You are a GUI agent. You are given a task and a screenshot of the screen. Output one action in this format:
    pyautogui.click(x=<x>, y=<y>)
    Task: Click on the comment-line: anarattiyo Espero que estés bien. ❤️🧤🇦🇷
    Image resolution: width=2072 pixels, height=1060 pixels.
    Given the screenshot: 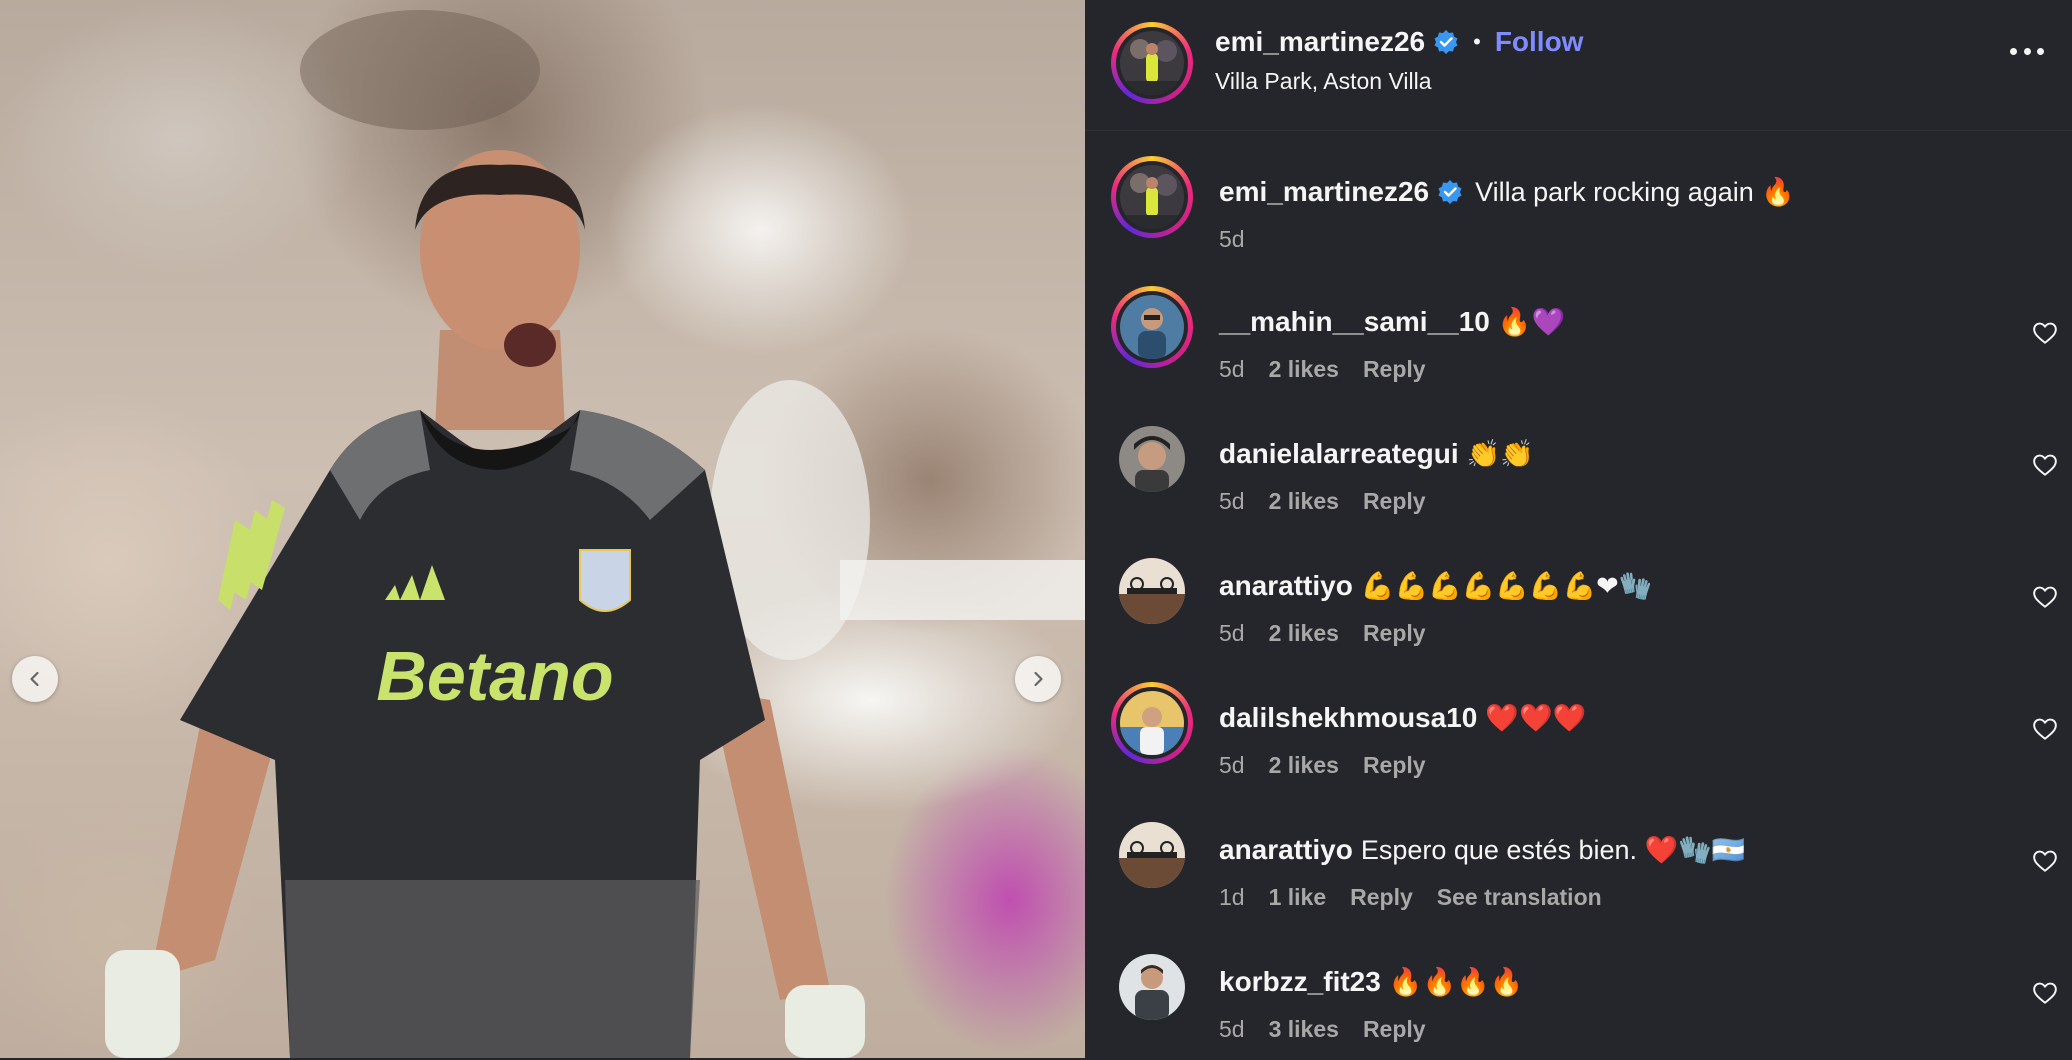 What is the action you would take?
    pyautogui.click(x=1482, y=850)
    